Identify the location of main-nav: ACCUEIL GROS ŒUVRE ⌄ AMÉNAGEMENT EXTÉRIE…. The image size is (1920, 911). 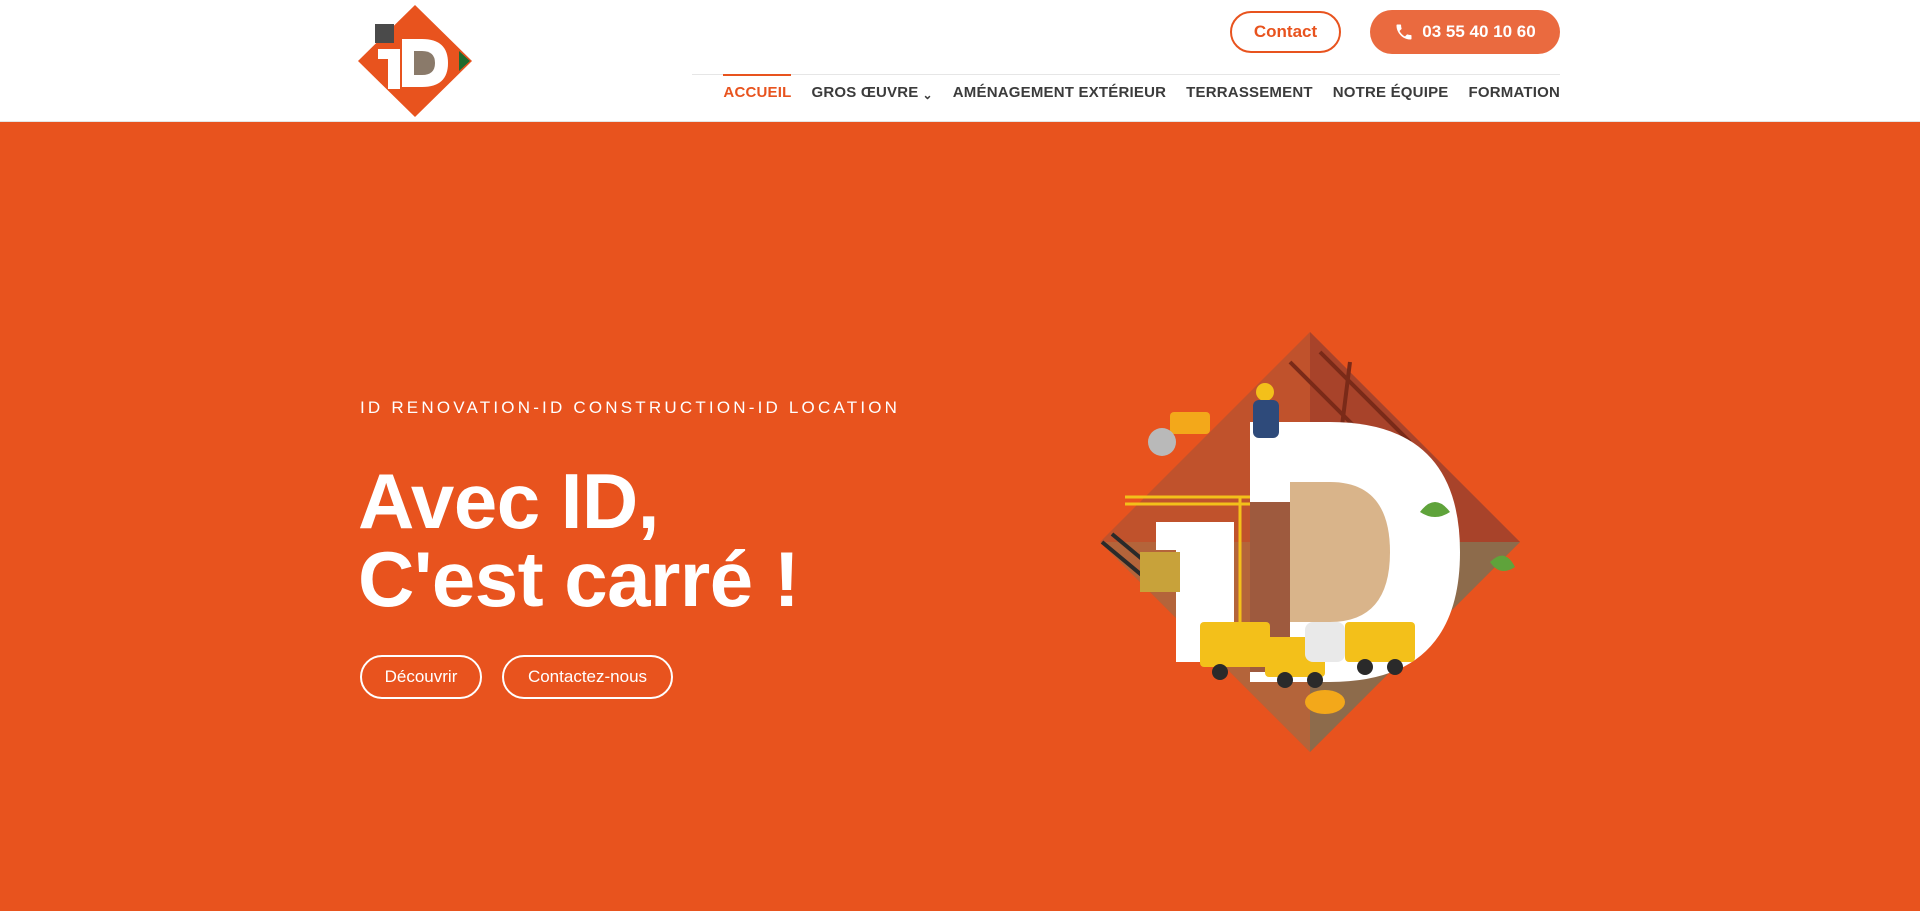
(1126, 92).